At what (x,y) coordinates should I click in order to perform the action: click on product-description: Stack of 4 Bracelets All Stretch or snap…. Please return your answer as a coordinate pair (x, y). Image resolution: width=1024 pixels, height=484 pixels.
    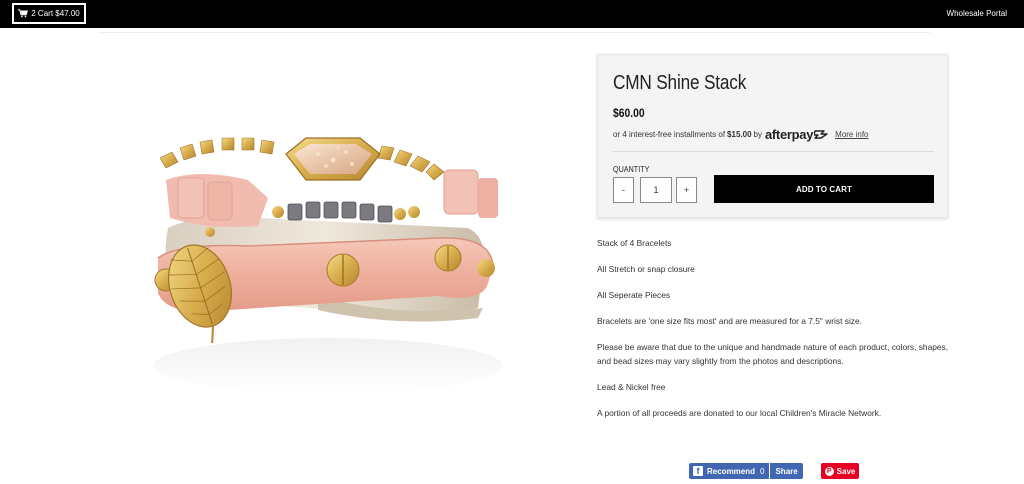
    Looking at the image, I should click on (777, 334).